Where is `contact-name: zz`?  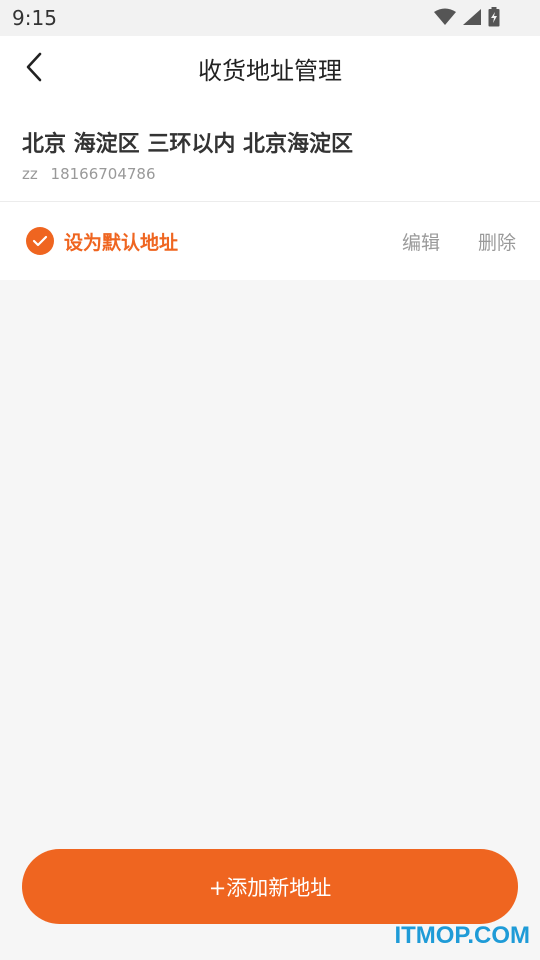 contact-name: zz is located at coordinates (30, 174).